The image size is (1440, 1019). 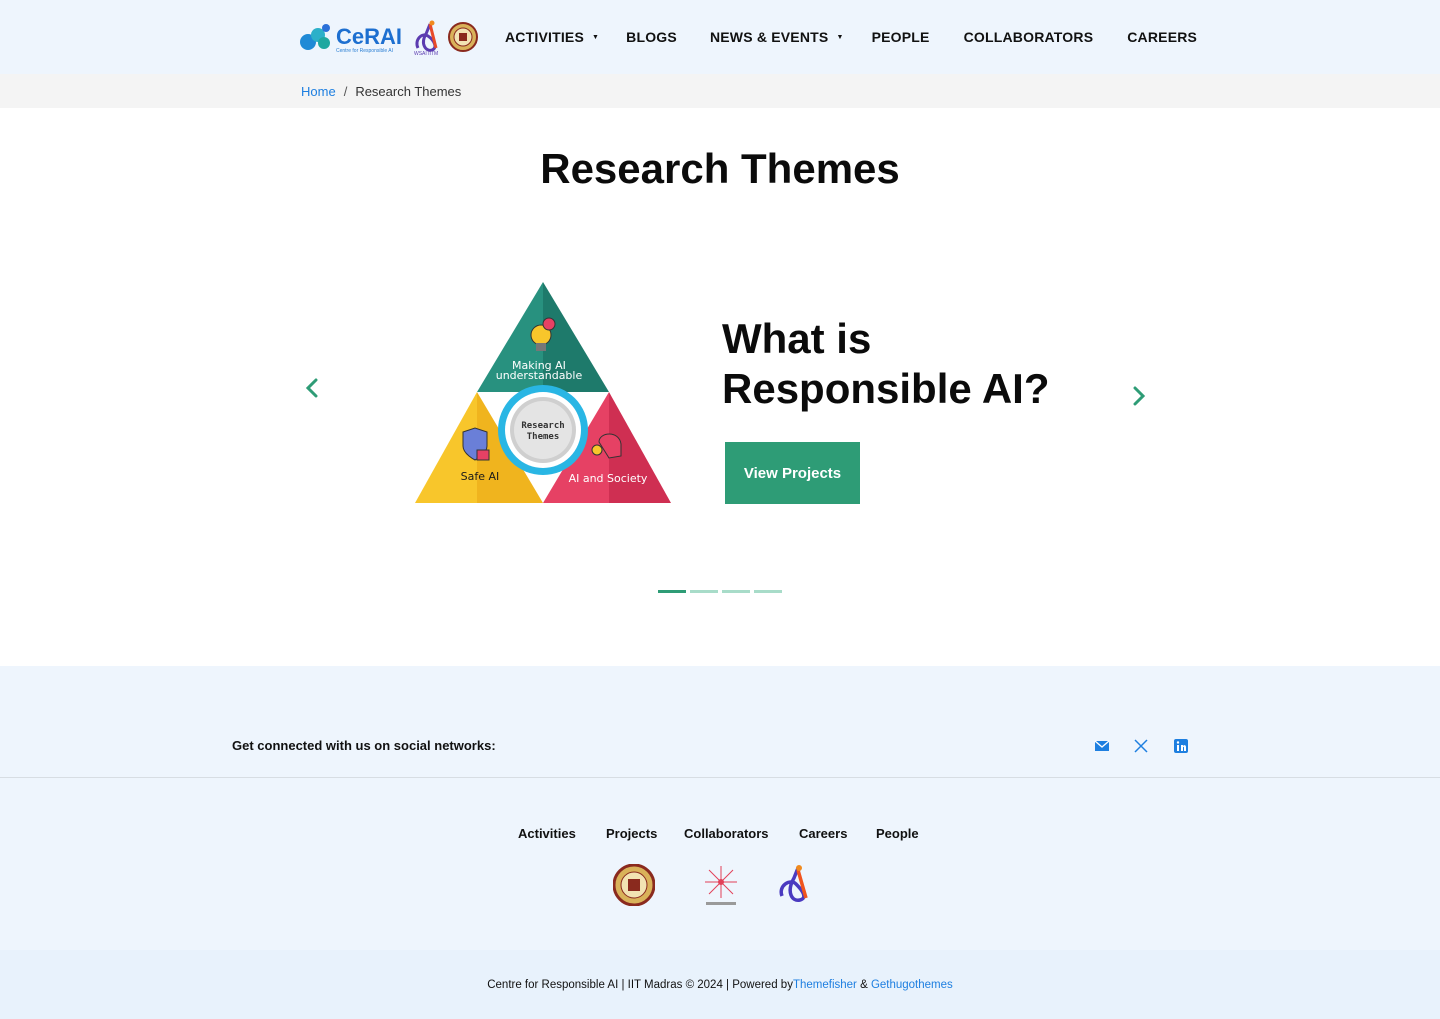 What do you see at coordinates (1141, 746) in the screenshot?
I see `x-twitter-icon` at bounding box center [1141, 746].